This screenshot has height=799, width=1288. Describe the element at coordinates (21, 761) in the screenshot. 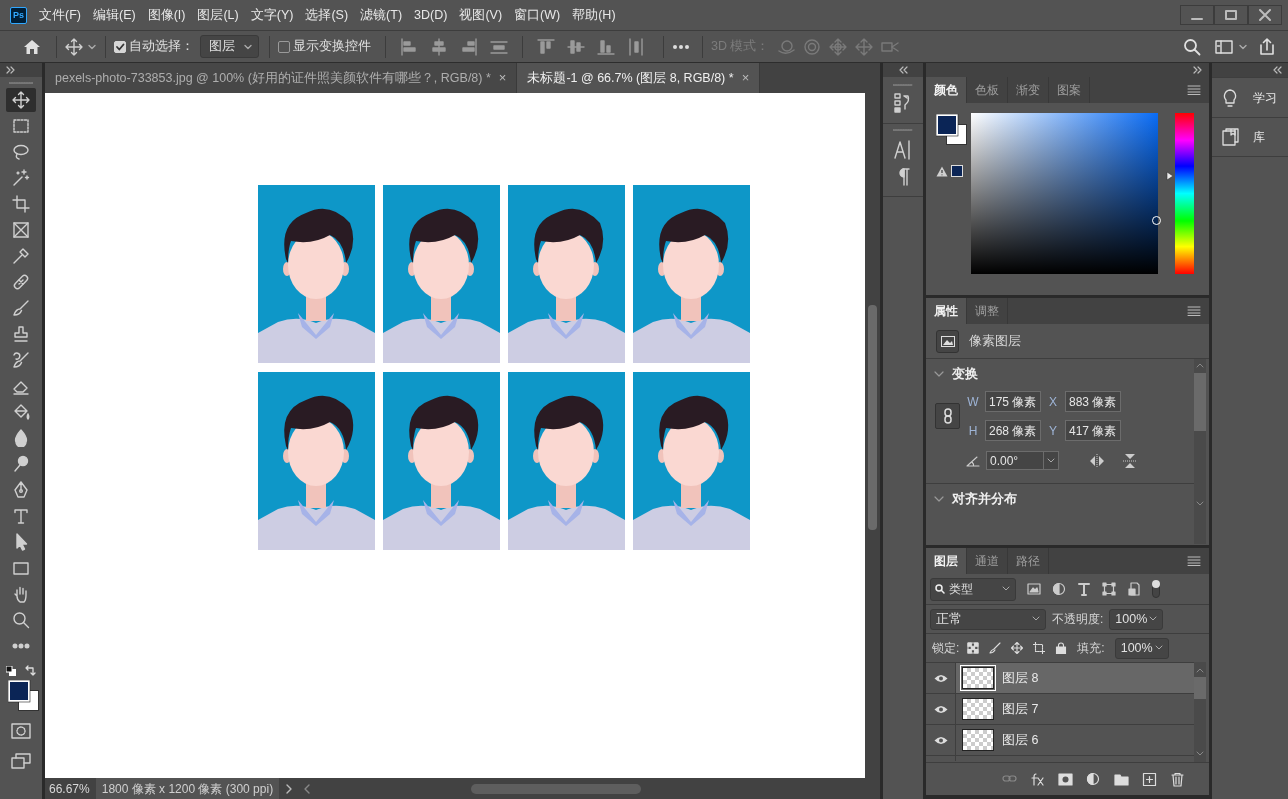

I see `screen-mode-icon` at that location.